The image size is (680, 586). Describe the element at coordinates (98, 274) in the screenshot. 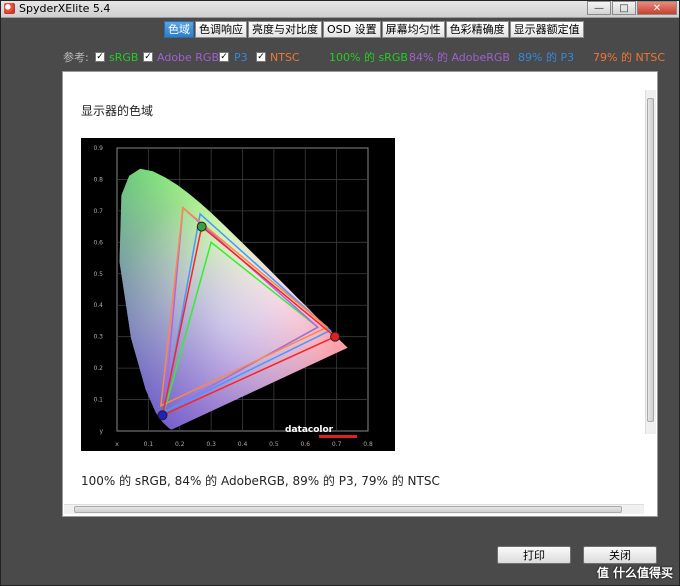

I see `y-tick-label: 0.5` at that location.